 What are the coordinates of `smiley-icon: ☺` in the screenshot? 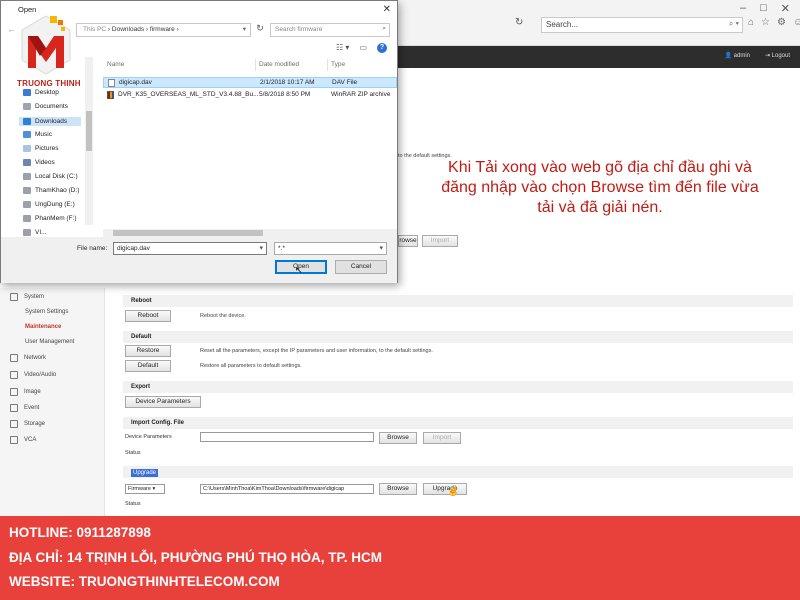 It's located at (796, 22).